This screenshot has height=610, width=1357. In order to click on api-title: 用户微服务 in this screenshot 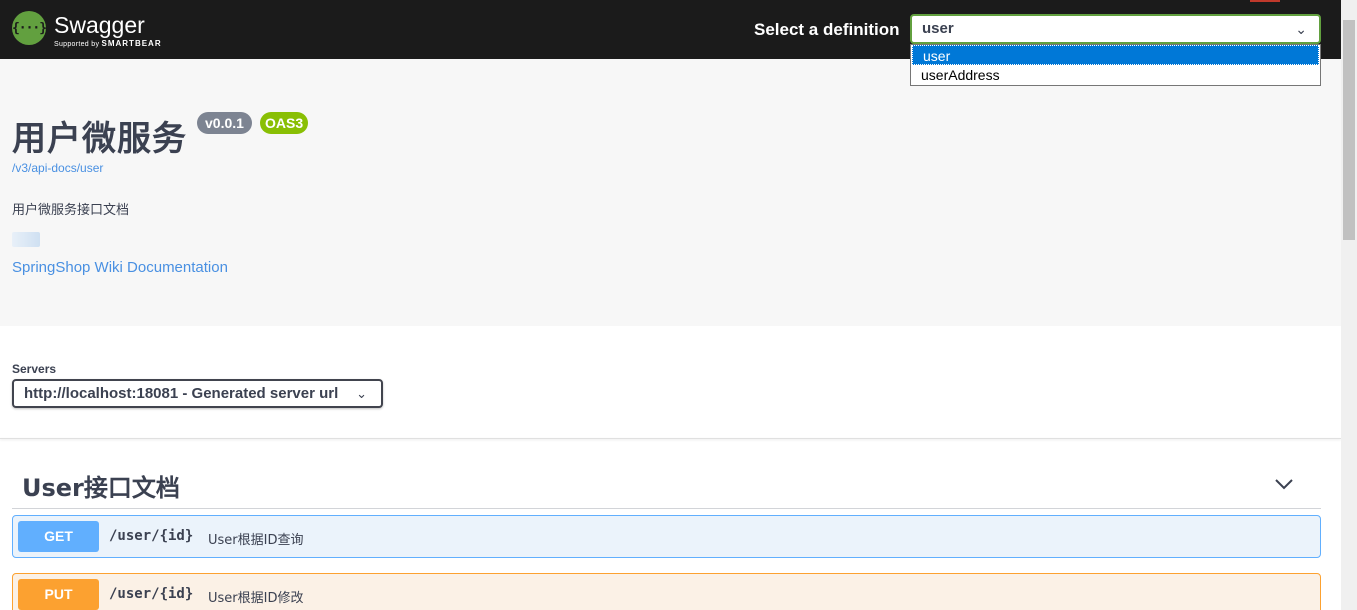, I will do `click(99, 139)`.